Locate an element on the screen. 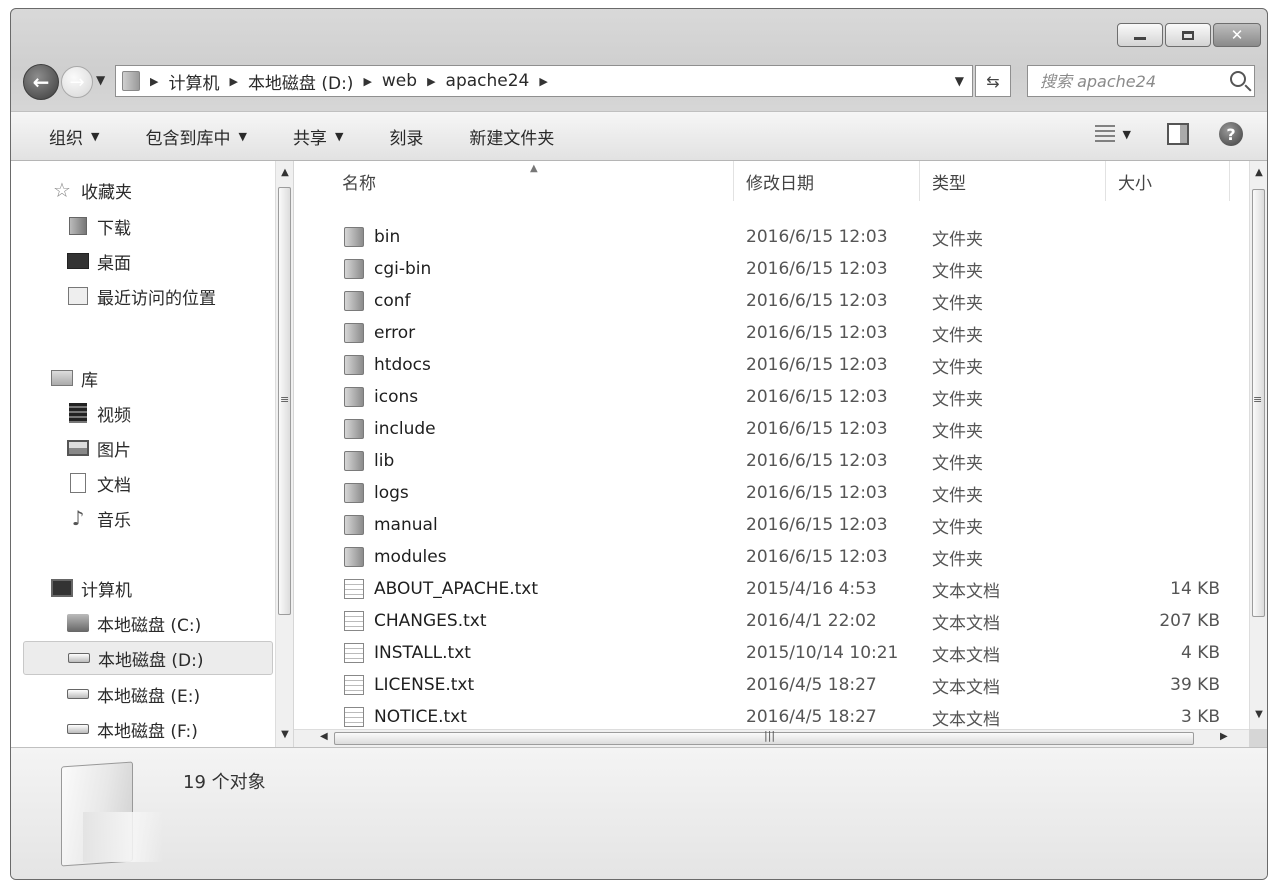  navigation-scrollbar: ▲ ≡ ▼ is located at coordinates (284, 454).